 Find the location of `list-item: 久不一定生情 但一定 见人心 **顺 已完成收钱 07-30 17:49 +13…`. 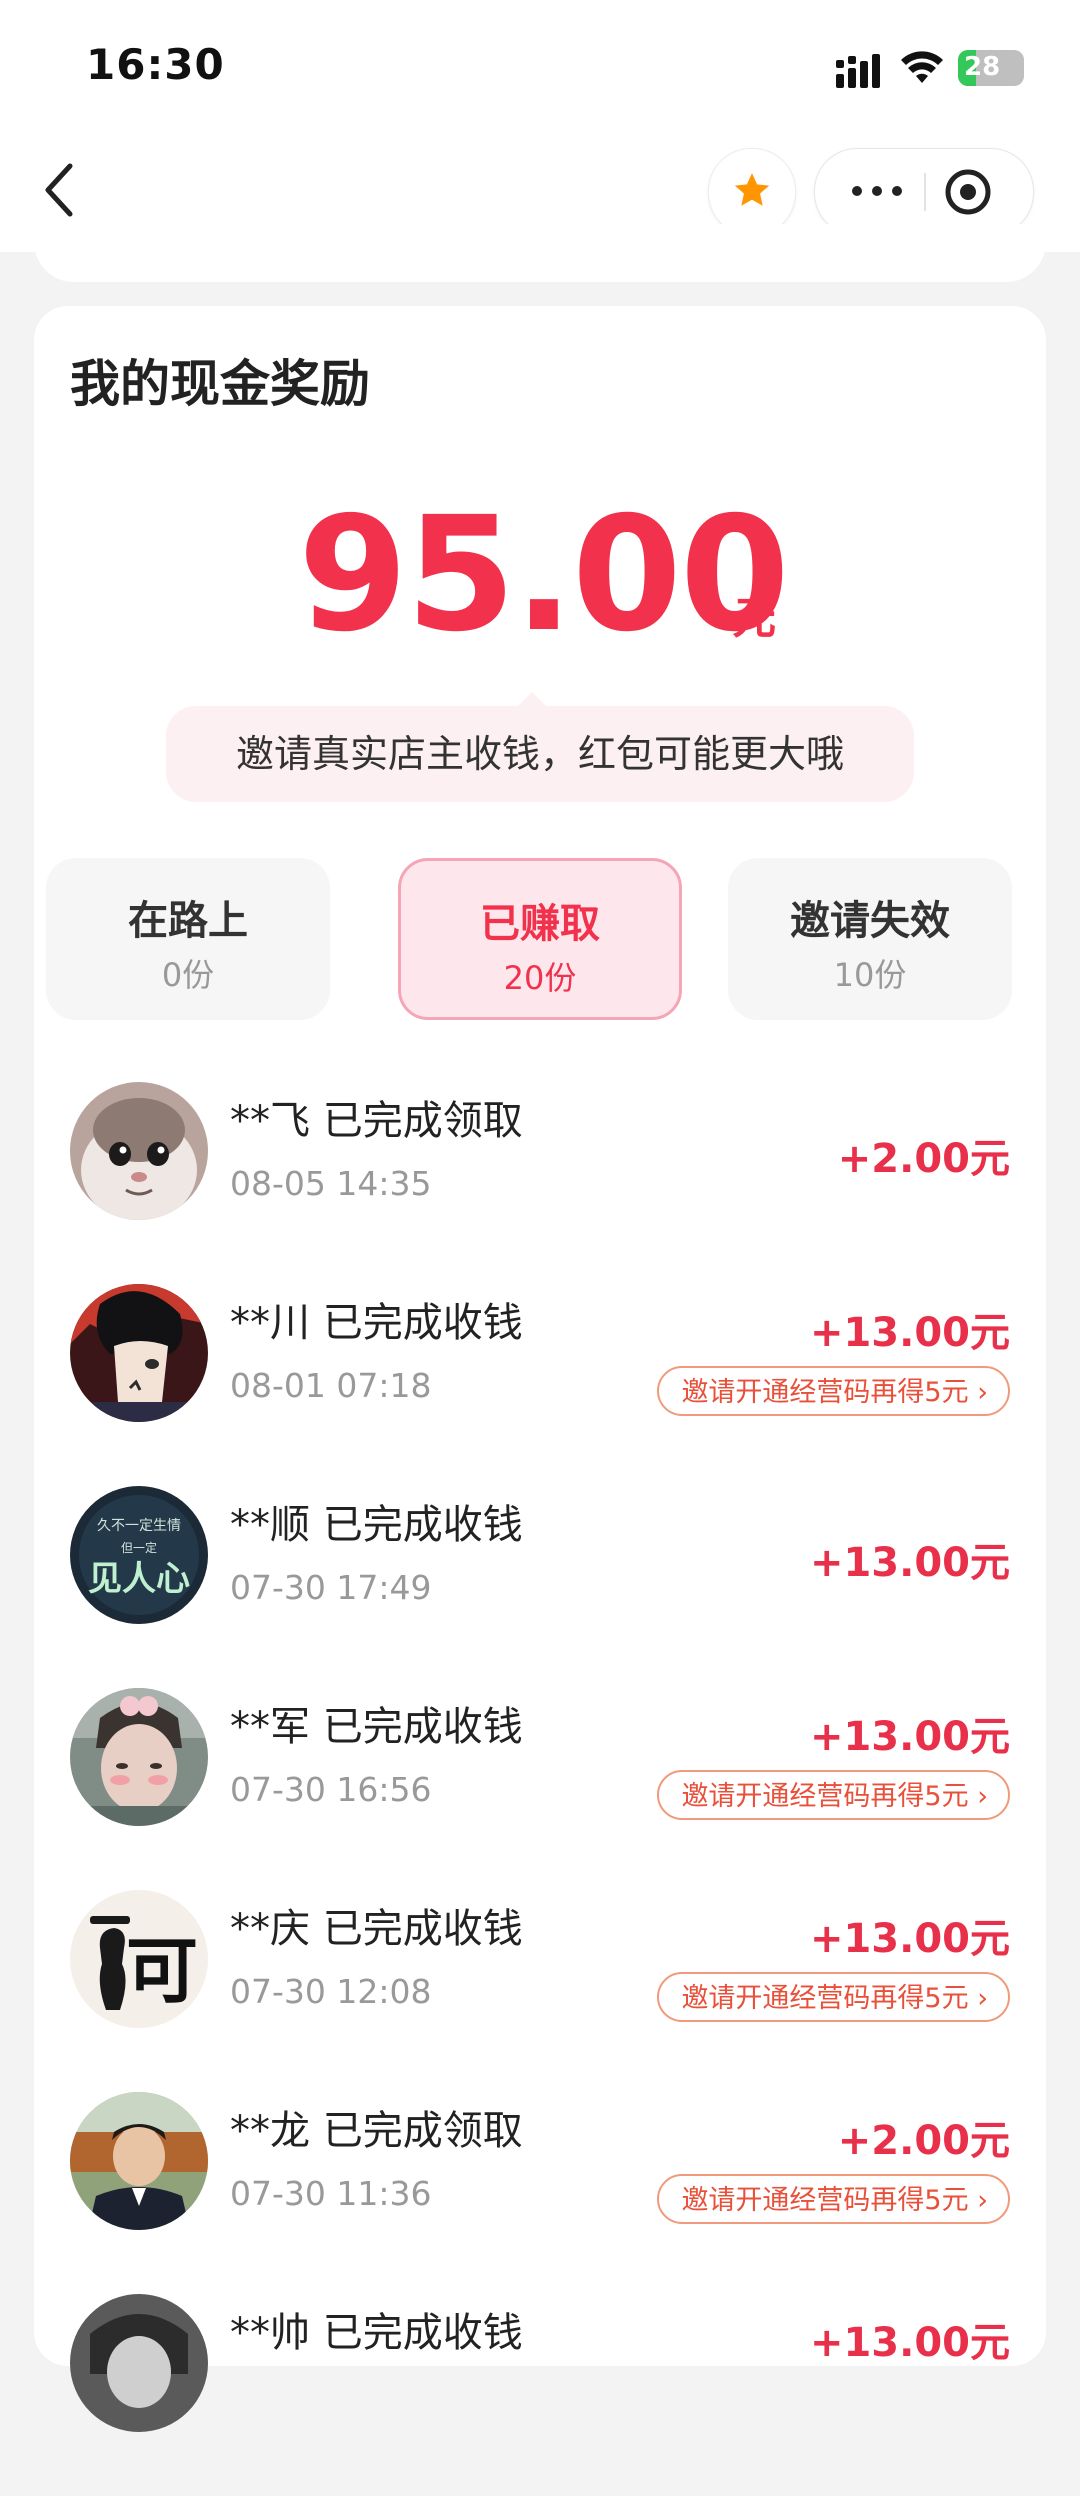

list-item: 久不一定生情 但一定 见人心 **顺 已完成收钱 07-30 17:49 +13… is located at coordinates (540, 1587).